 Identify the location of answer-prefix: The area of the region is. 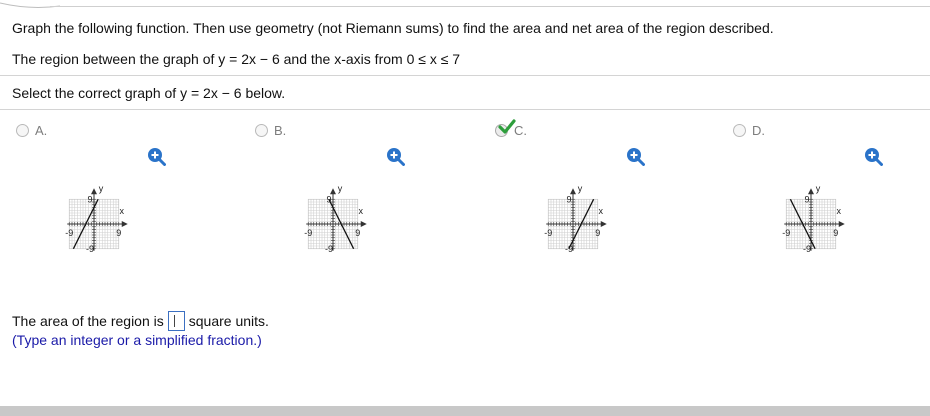
(88, 321).